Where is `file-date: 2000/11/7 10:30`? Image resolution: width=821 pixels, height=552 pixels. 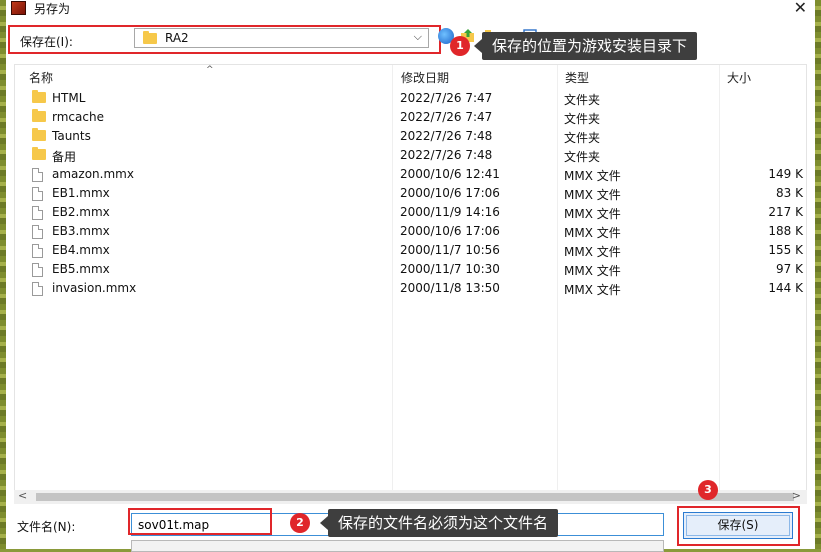
file-date: 2000/11/7 10:30 is located at coordinates (450, 269).